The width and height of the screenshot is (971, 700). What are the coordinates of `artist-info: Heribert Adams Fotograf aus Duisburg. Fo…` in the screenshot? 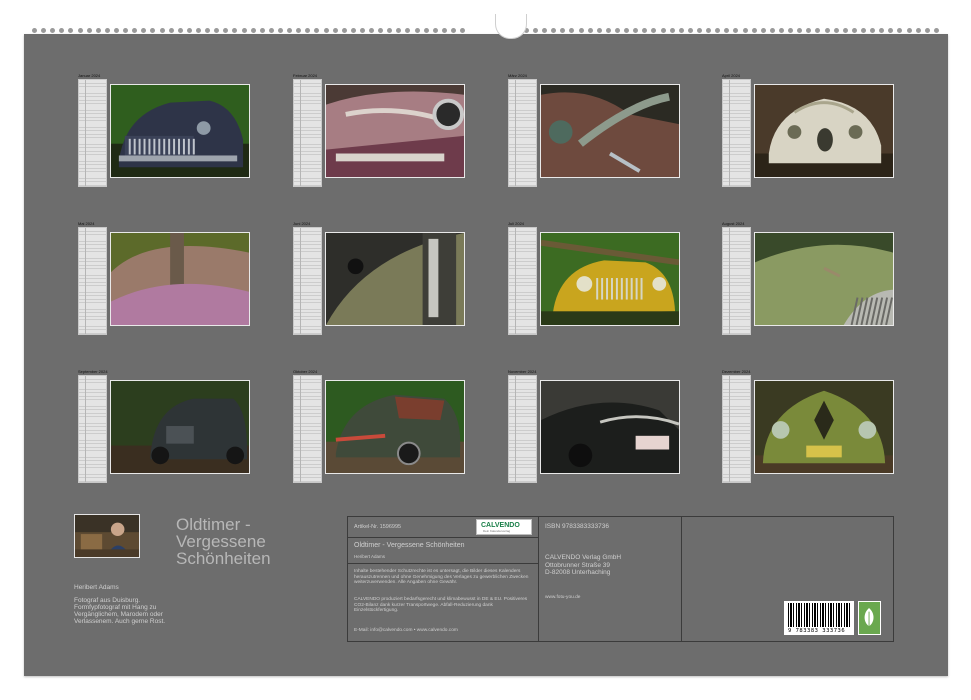 It's located at (129, 604).